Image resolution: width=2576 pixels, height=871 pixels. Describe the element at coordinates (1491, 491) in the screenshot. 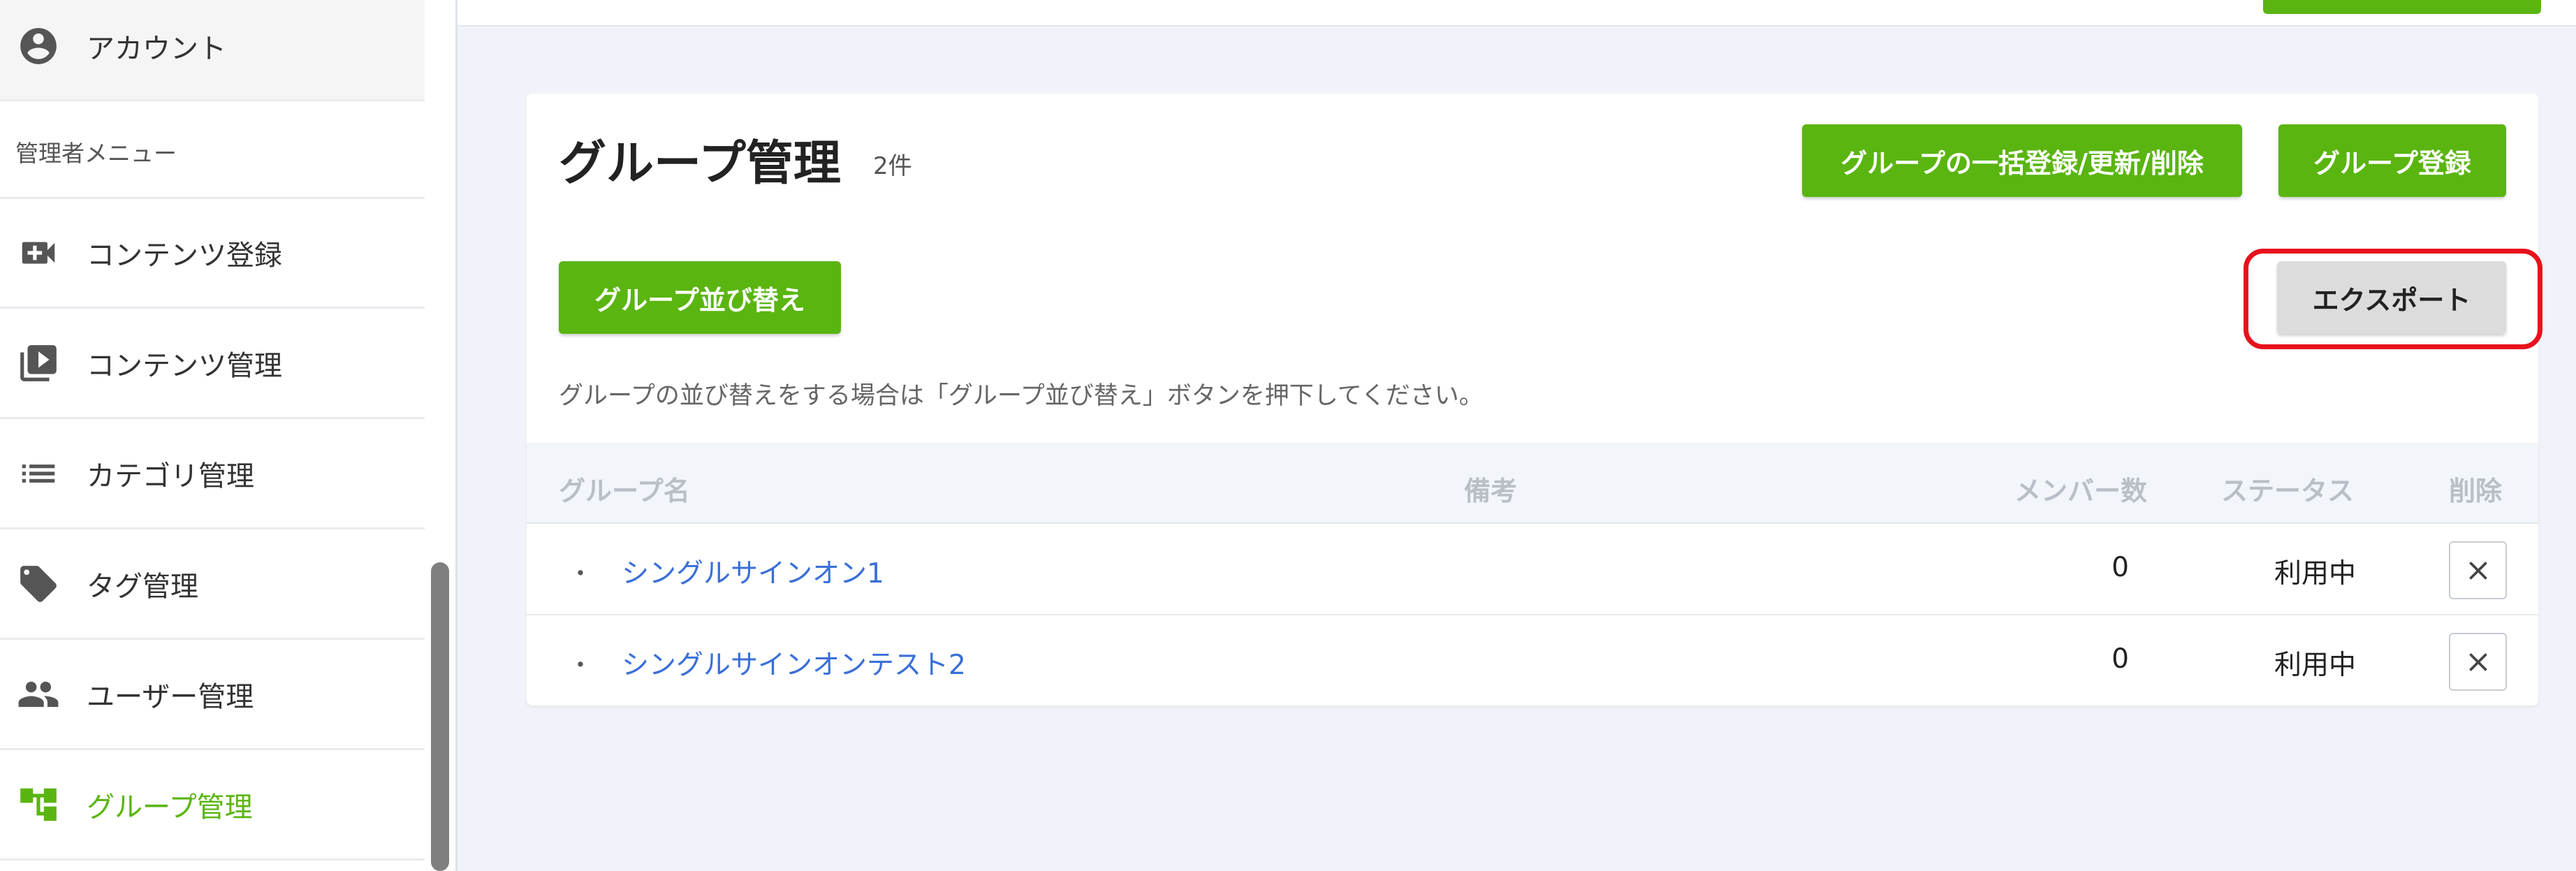

I see `column-header-note: 備考` at that location.